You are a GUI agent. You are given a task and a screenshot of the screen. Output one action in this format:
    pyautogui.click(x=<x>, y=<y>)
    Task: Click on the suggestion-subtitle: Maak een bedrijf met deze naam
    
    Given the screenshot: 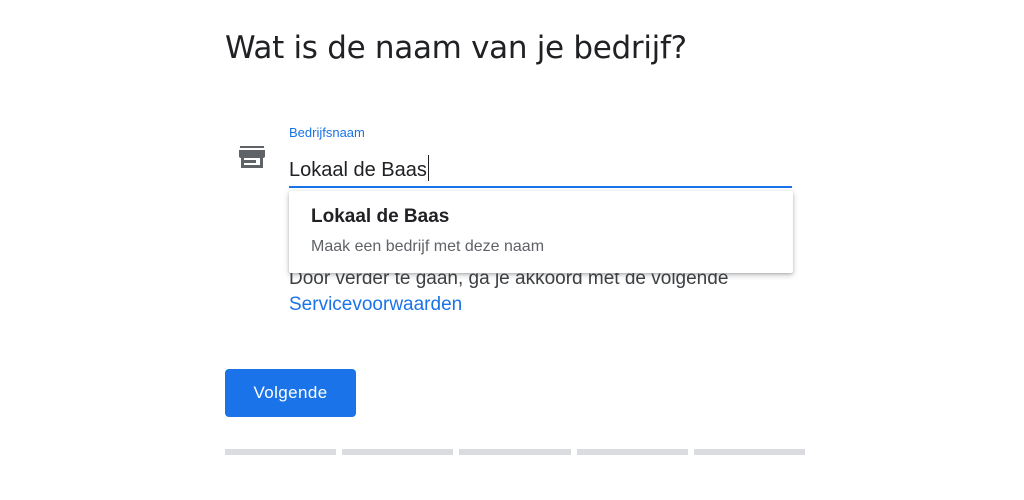 What is the action you would take?
    pyautogui.click(x=428, y=246)
    